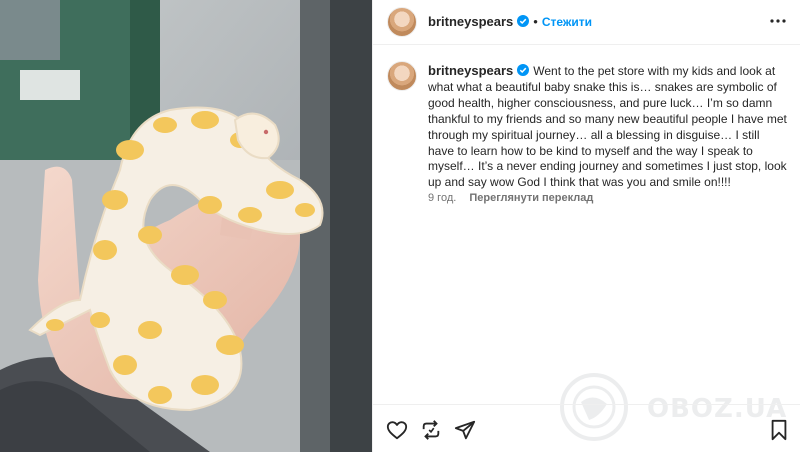 The image size is (800, 453). I want to click on more-options-icon, so click(778, 21).